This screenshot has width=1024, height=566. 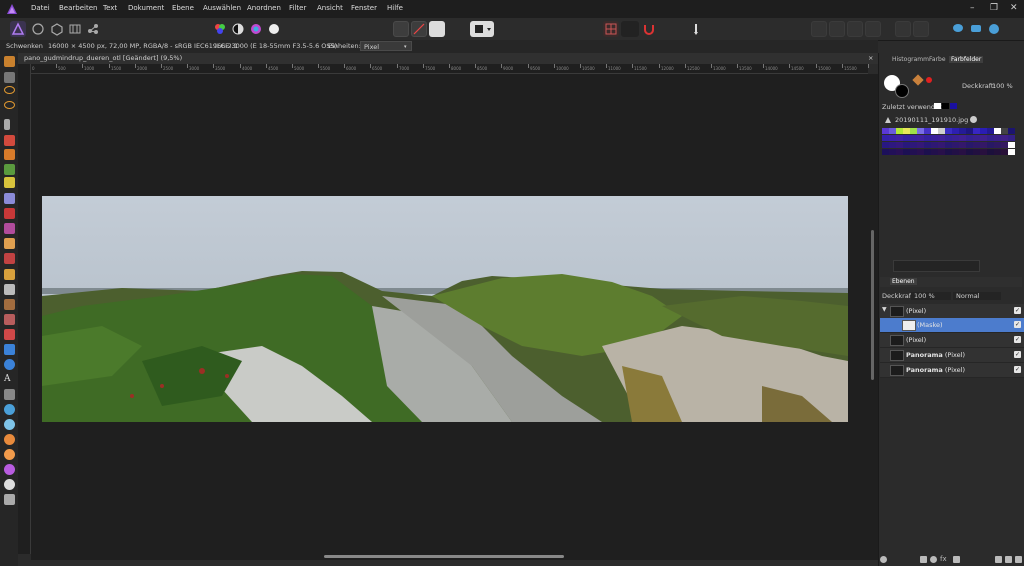 What do you see at coordinates (183, 8) in the screenshot?
I see `menu-ebene: Ebene` at bounding box center [183, 8].